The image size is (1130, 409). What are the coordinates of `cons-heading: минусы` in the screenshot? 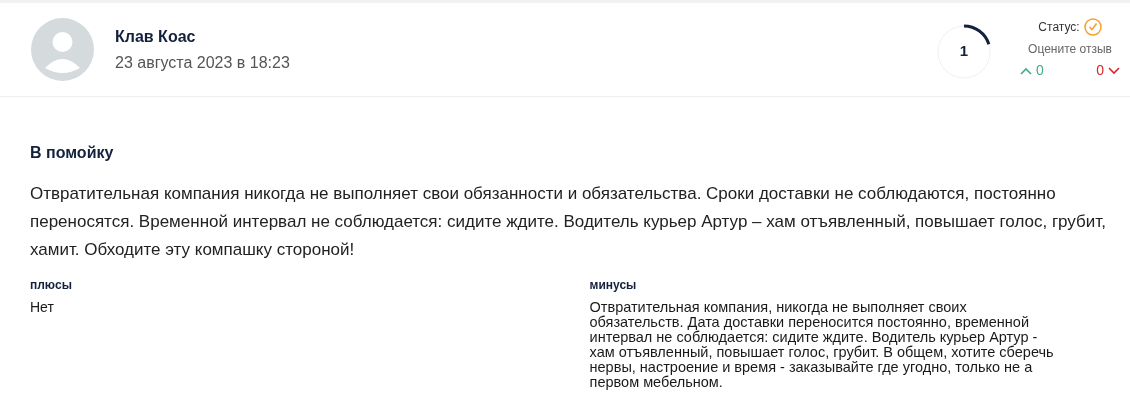 It's located at (613, 285).